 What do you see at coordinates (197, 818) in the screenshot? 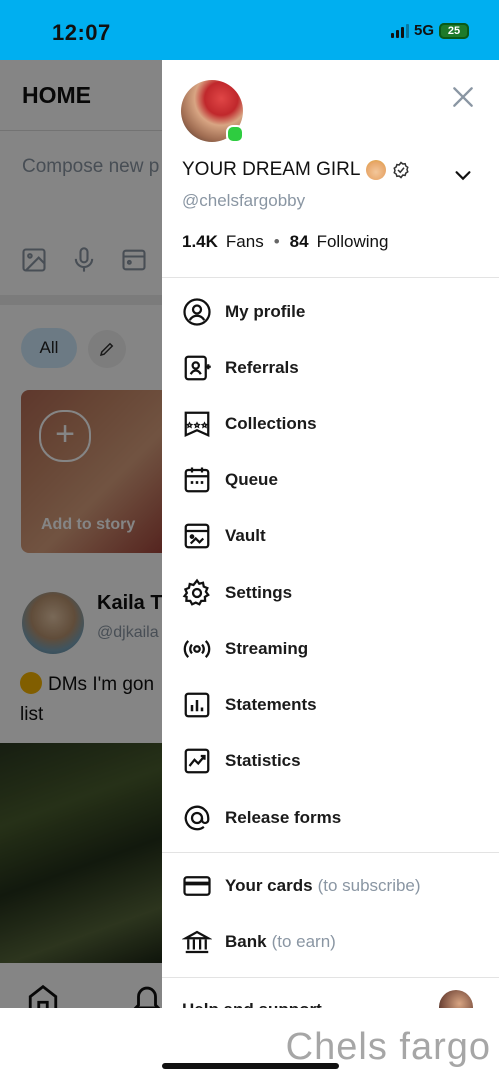
I see `at-icon` at bounding box center [197, 818].